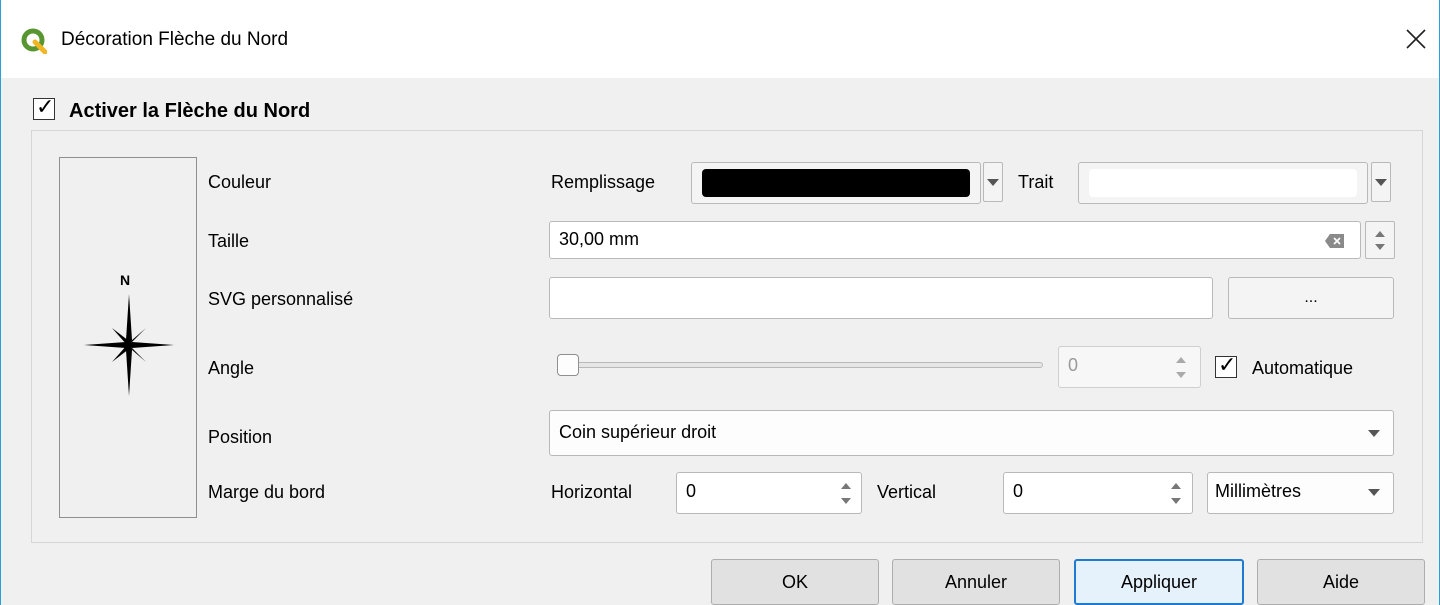 The image size is (1440, 605). I want to click on stroke-color-dropdown, so click(1381, 182).